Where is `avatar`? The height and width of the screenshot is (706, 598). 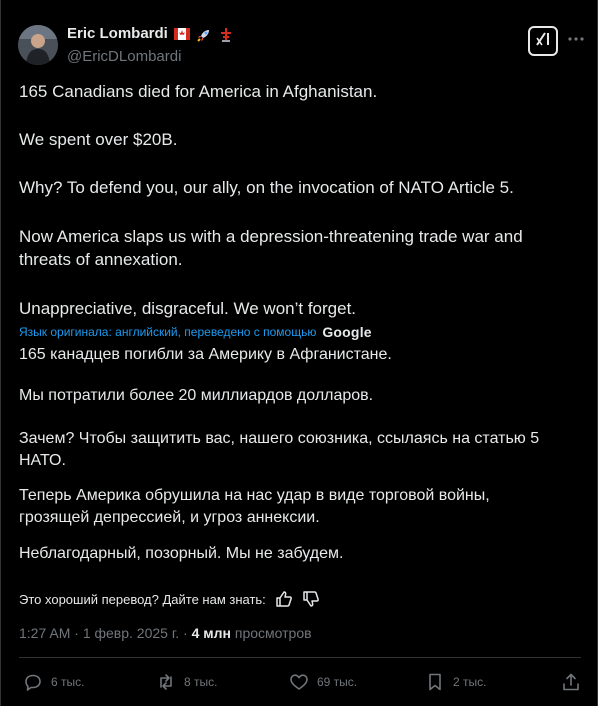
avatar is located at coordinates (38, 45).